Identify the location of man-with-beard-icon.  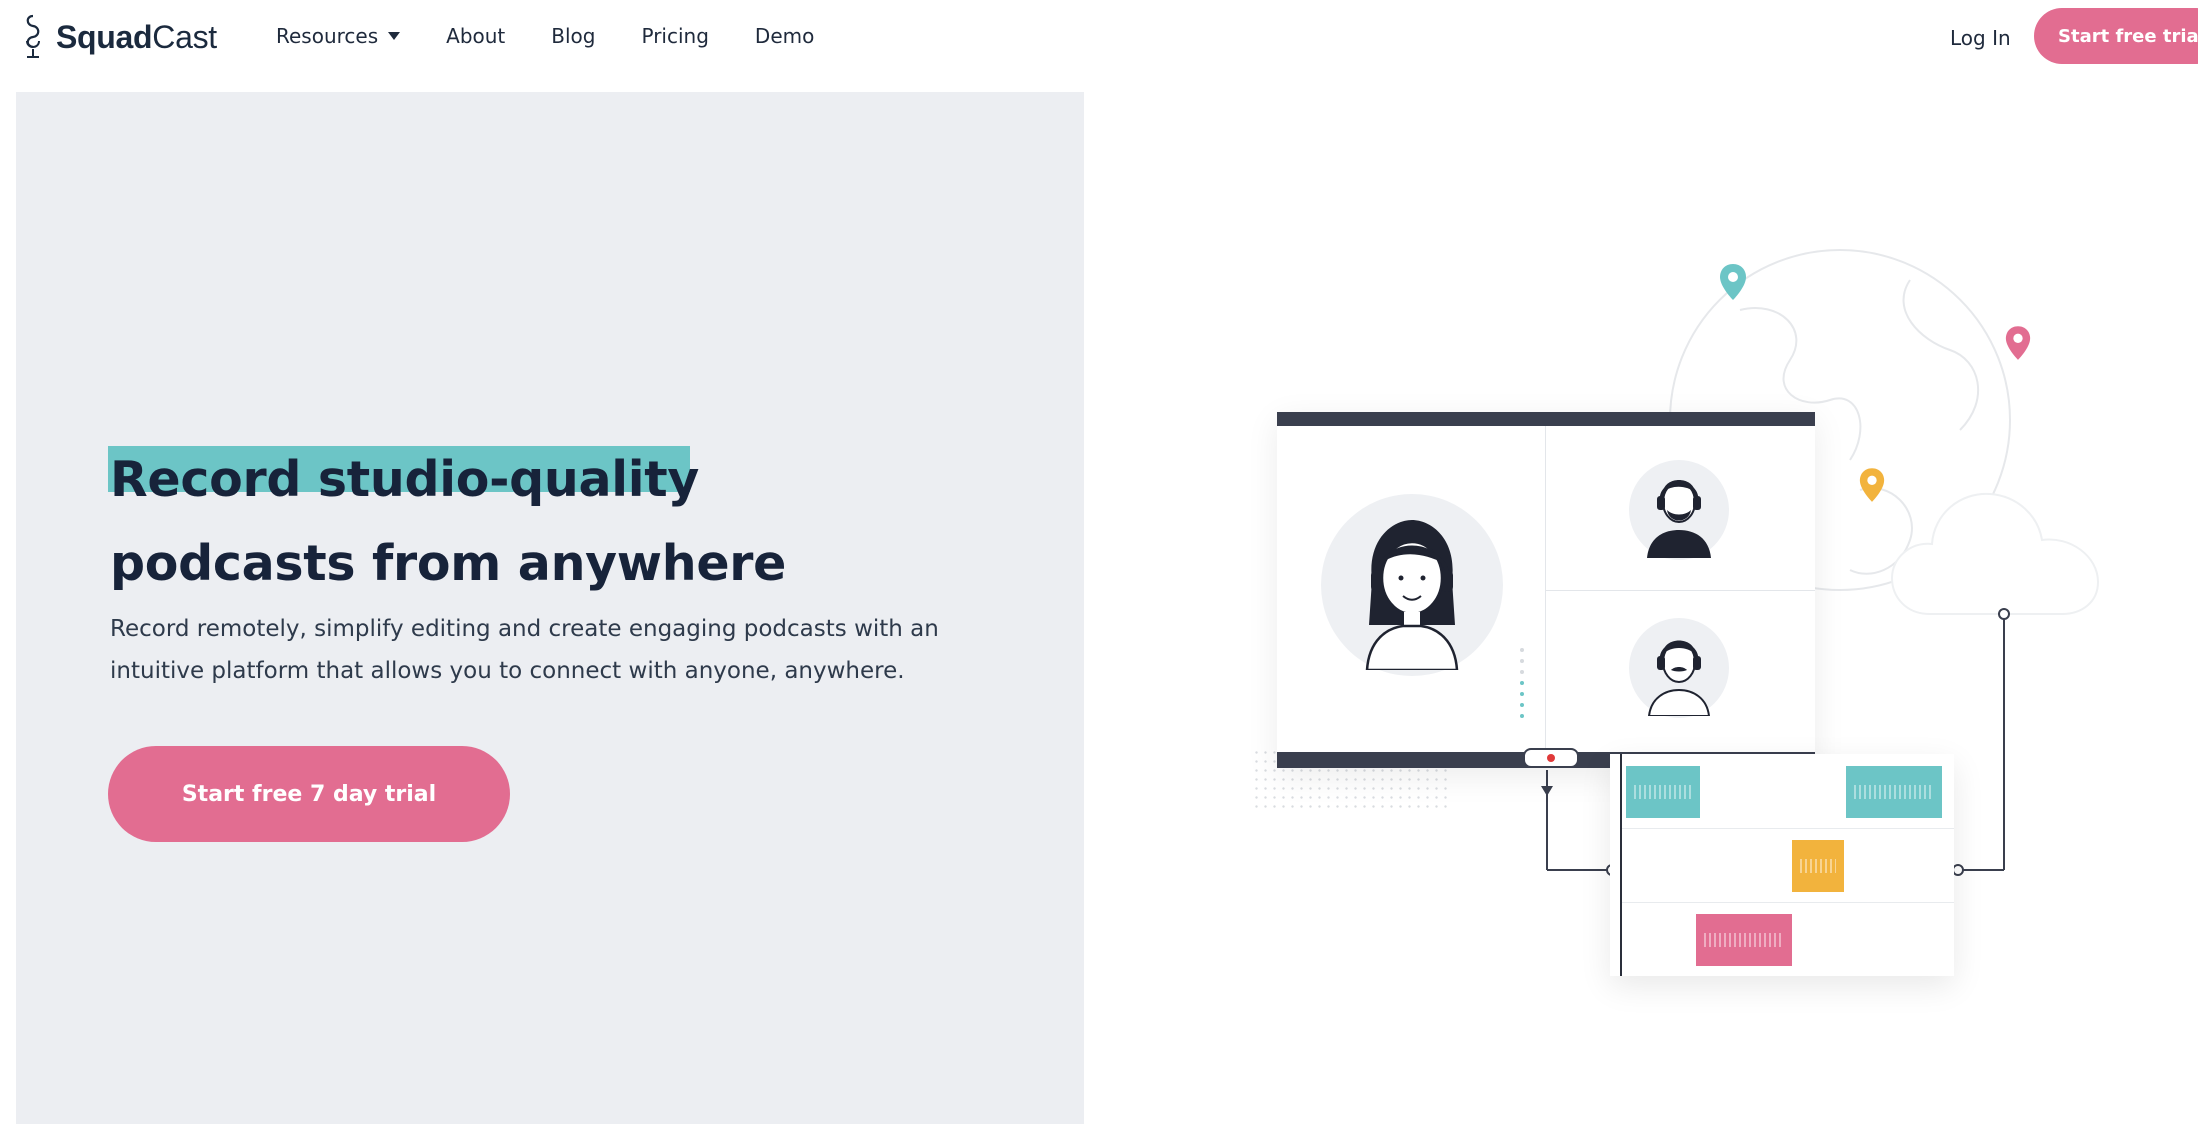
(1679, 519).